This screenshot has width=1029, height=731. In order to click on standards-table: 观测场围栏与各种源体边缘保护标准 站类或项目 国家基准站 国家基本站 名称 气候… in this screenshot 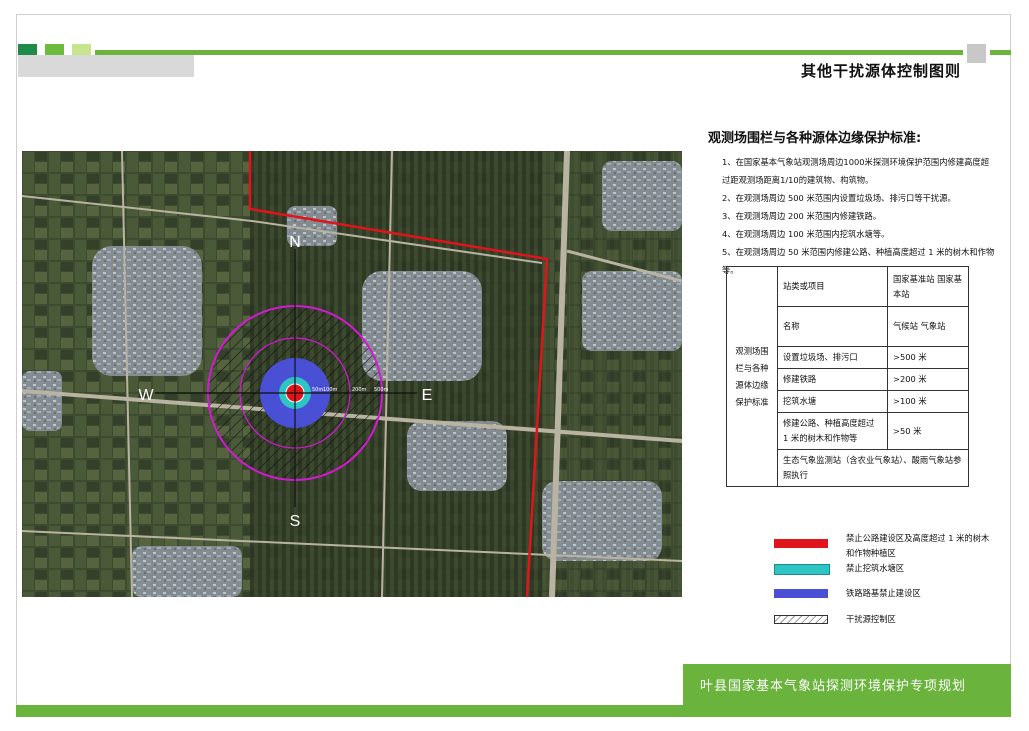, I will do `click(847, 376)`.